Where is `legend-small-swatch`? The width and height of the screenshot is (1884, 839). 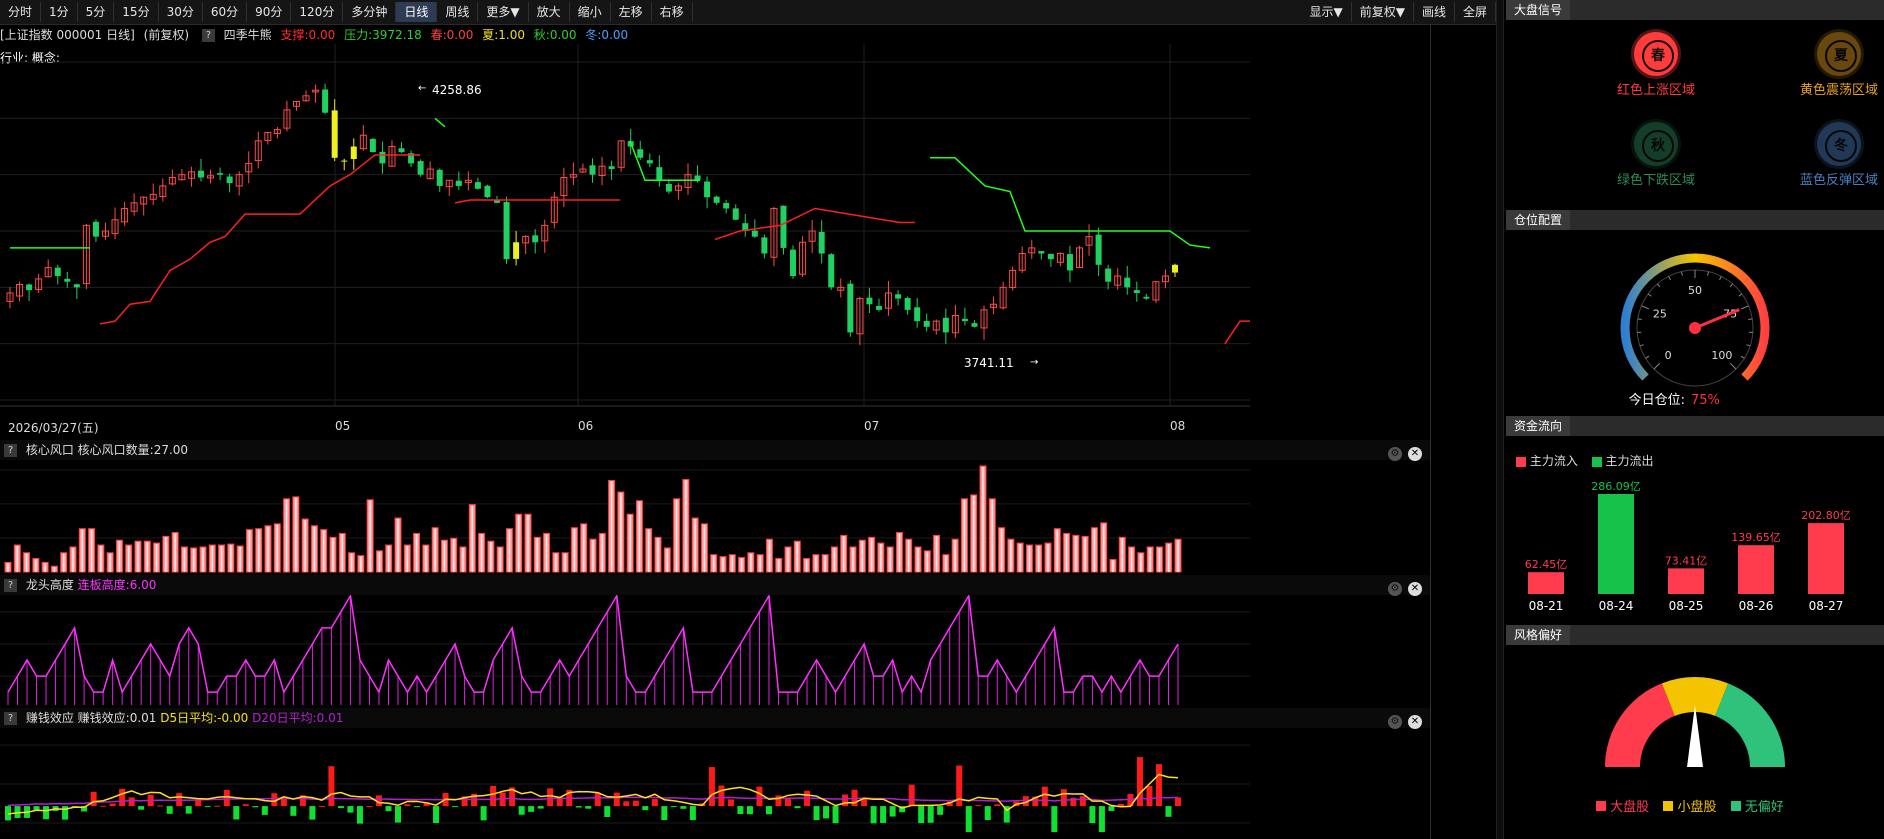
legend-small-swatch is located at coordinates (1668, 806).